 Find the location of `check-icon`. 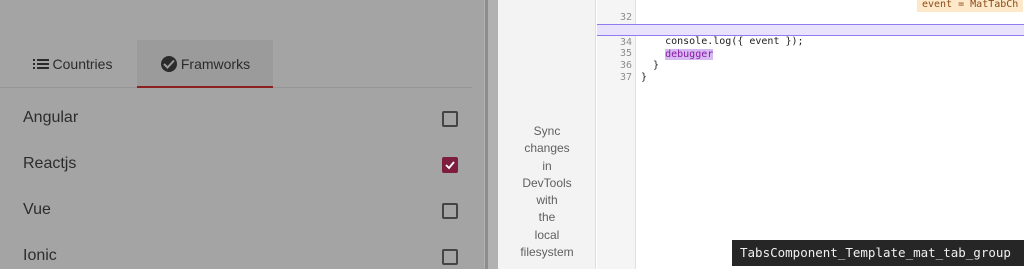

check-icon is located at coordinates (450, 165).